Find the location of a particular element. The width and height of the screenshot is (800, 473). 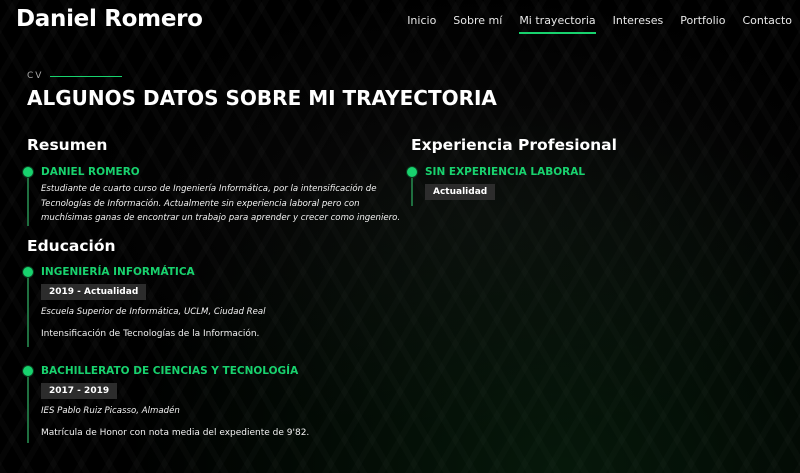

nav-item-intereses: Intereses is located at coordinates (638, 23).